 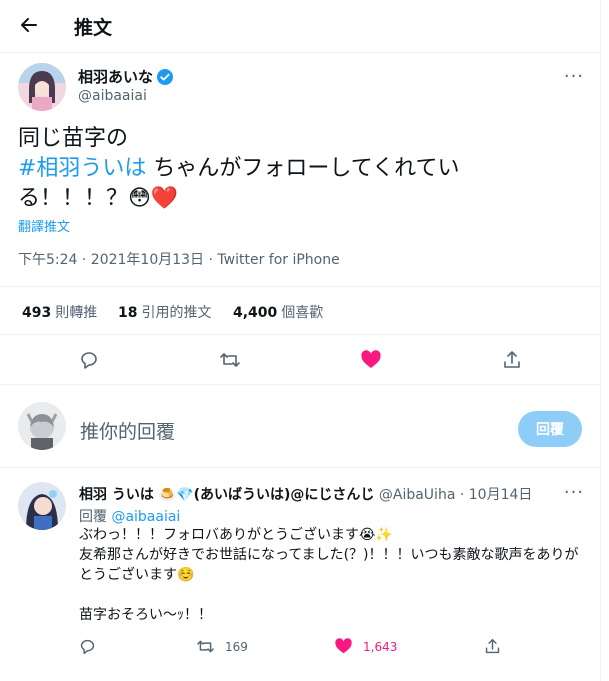 What do you see at coordinates (236, 646) in the screenshot?
I see `reply-retweet-count: 169` at bounding box center [236, 646].